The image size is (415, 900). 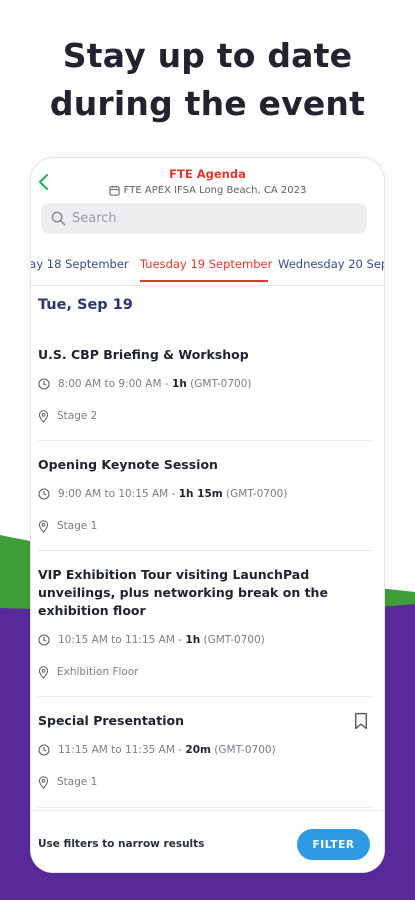 What do you see at coordinates (121, 844) in the screenshot?
I see `filter-hint: Use filters to narrow results` at bounding box center [121, 844].